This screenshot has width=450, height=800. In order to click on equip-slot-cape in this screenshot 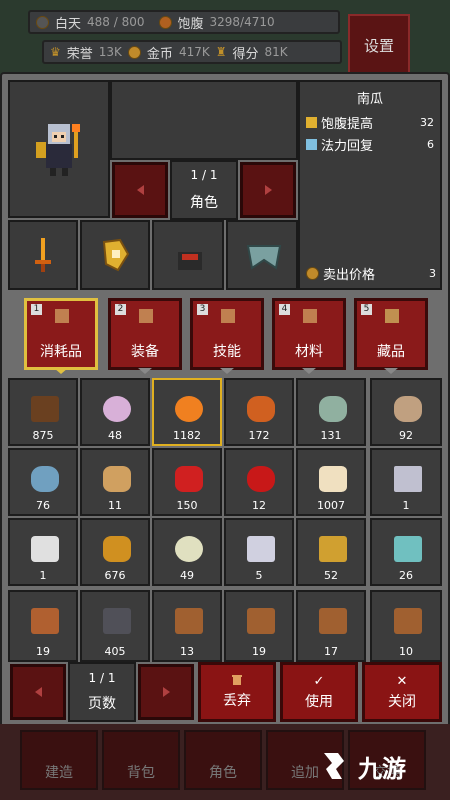, I will do `click(262, 255)`.